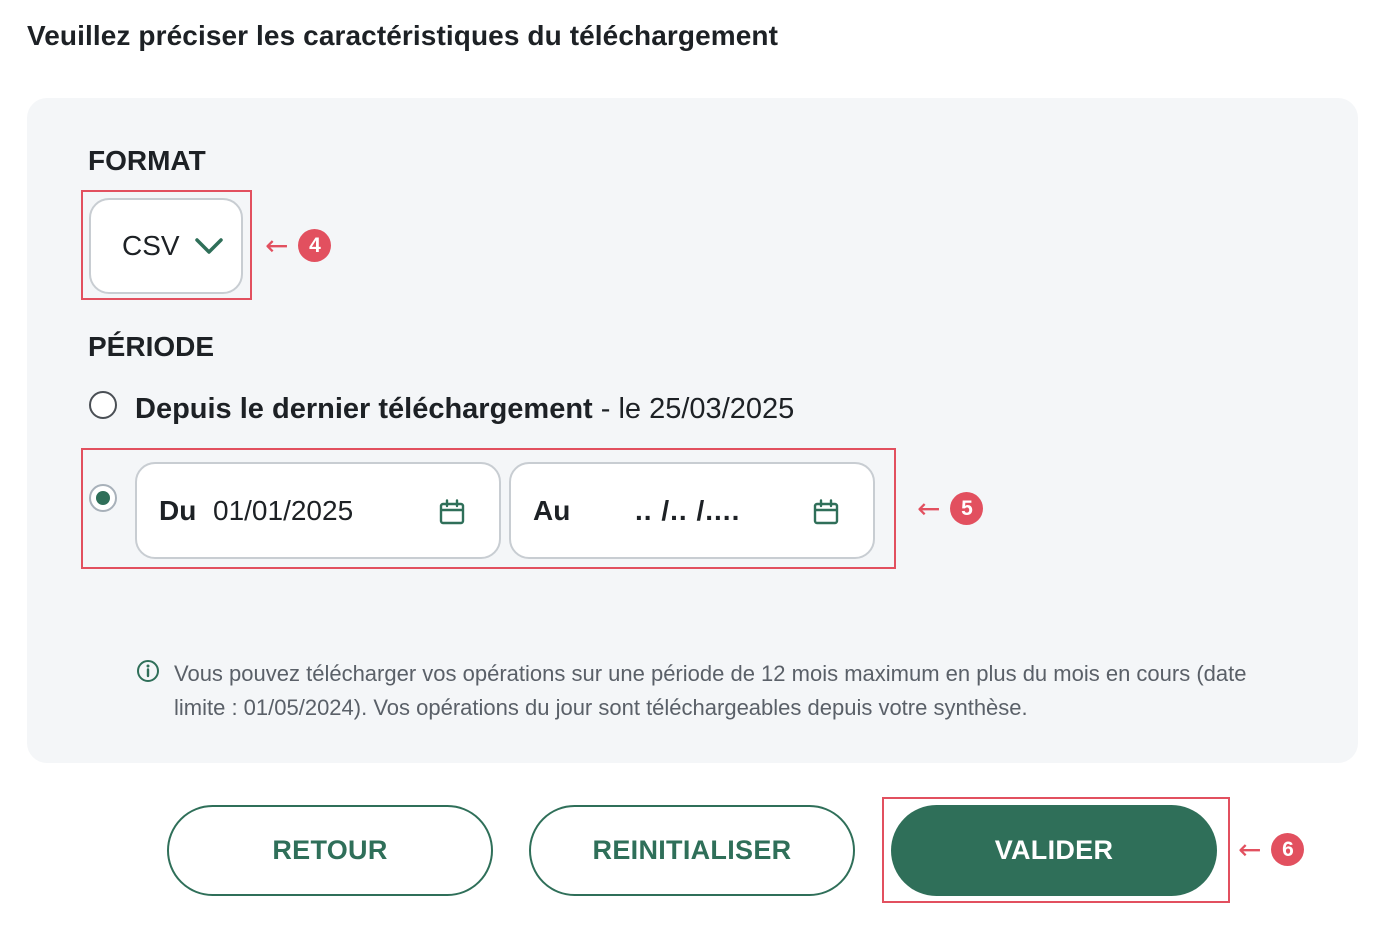 This screenshot has height=934, width=1386. What do you see at coordinates (103, 405) in the screenshot?
I see `radio-since-last-download` at bounding box center [103, 405].